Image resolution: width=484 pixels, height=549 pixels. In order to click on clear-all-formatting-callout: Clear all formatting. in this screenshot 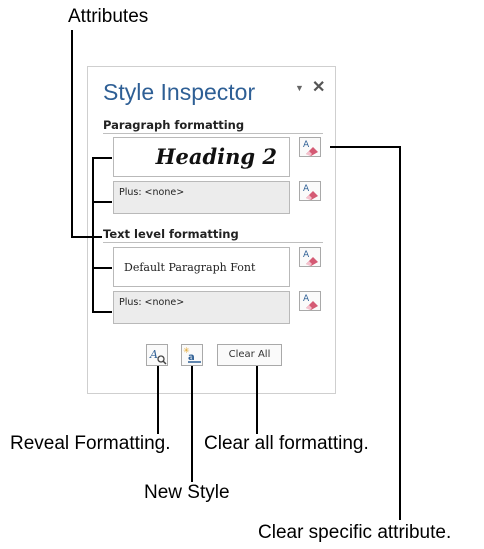, I will do `click(286, 443)`.